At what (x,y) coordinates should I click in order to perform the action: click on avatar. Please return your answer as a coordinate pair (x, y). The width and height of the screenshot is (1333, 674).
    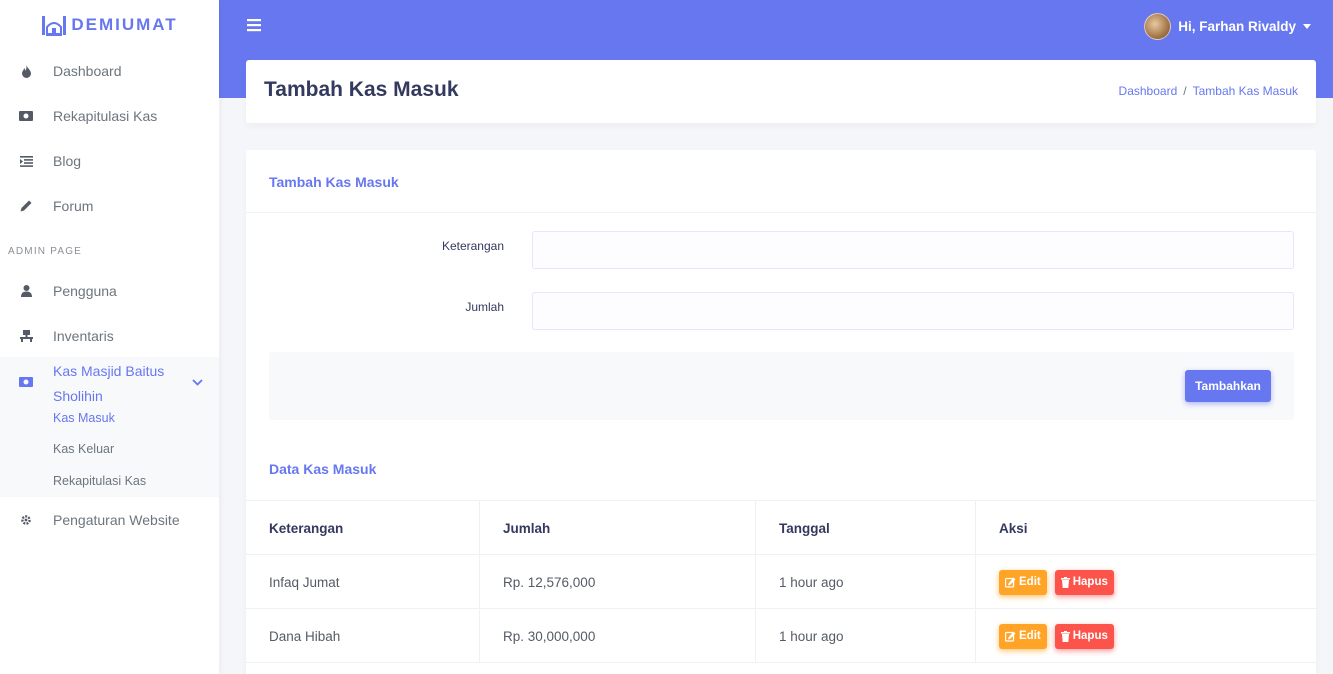
    Looking at the image, I should click on (1158, 26).